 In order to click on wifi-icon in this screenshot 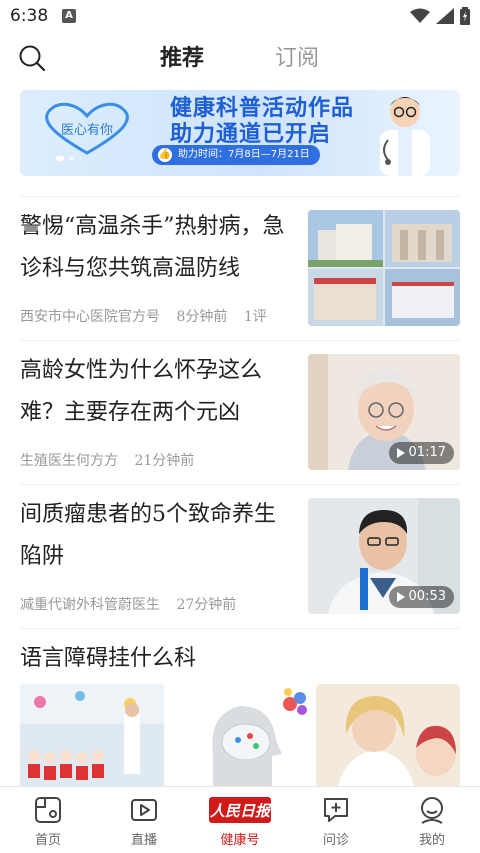, I will do `click(420, 15)`.